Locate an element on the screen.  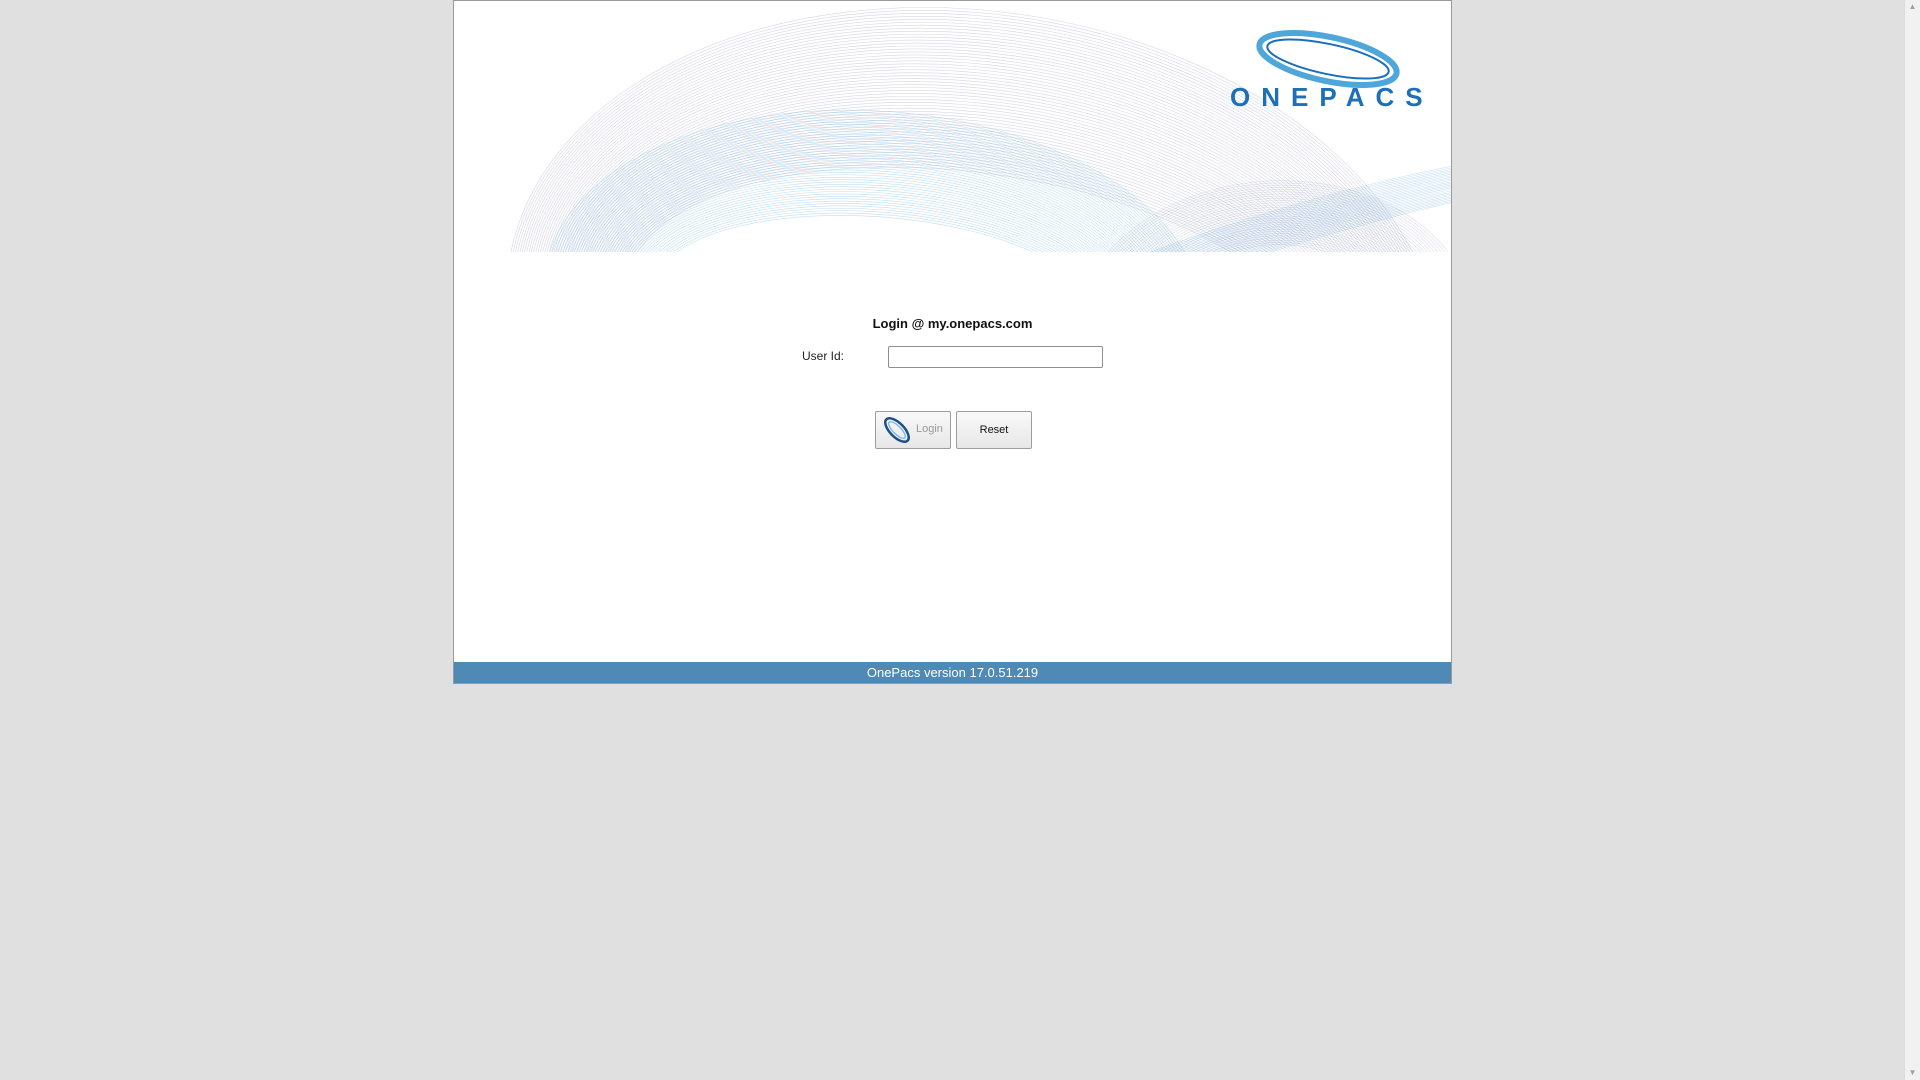
login-title: Login @ my.onepacs.com is located at coordinates (952, 323).